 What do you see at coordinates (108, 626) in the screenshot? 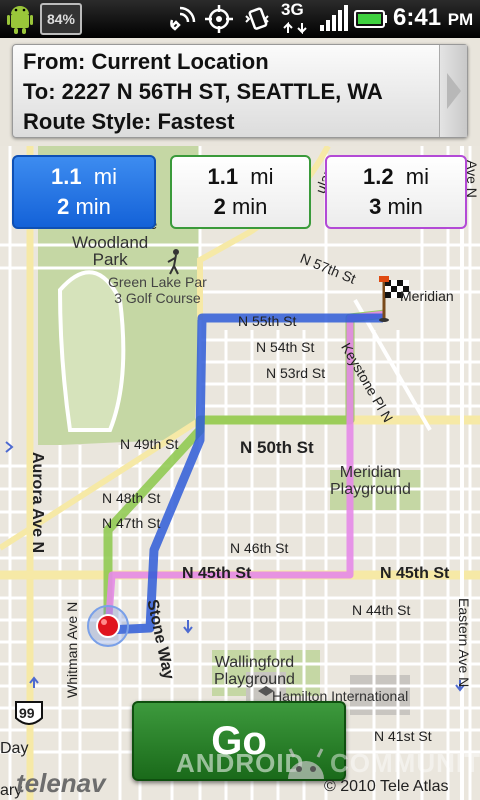
I see `current-location-icon` at bounding box center [108, 626].